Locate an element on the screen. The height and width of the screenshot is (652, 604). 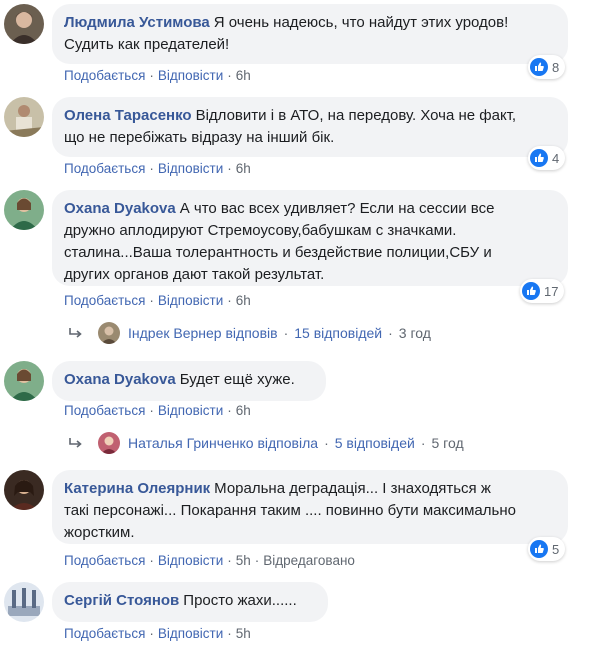
reaction-count: 4 is located at coordinates (547, 158).